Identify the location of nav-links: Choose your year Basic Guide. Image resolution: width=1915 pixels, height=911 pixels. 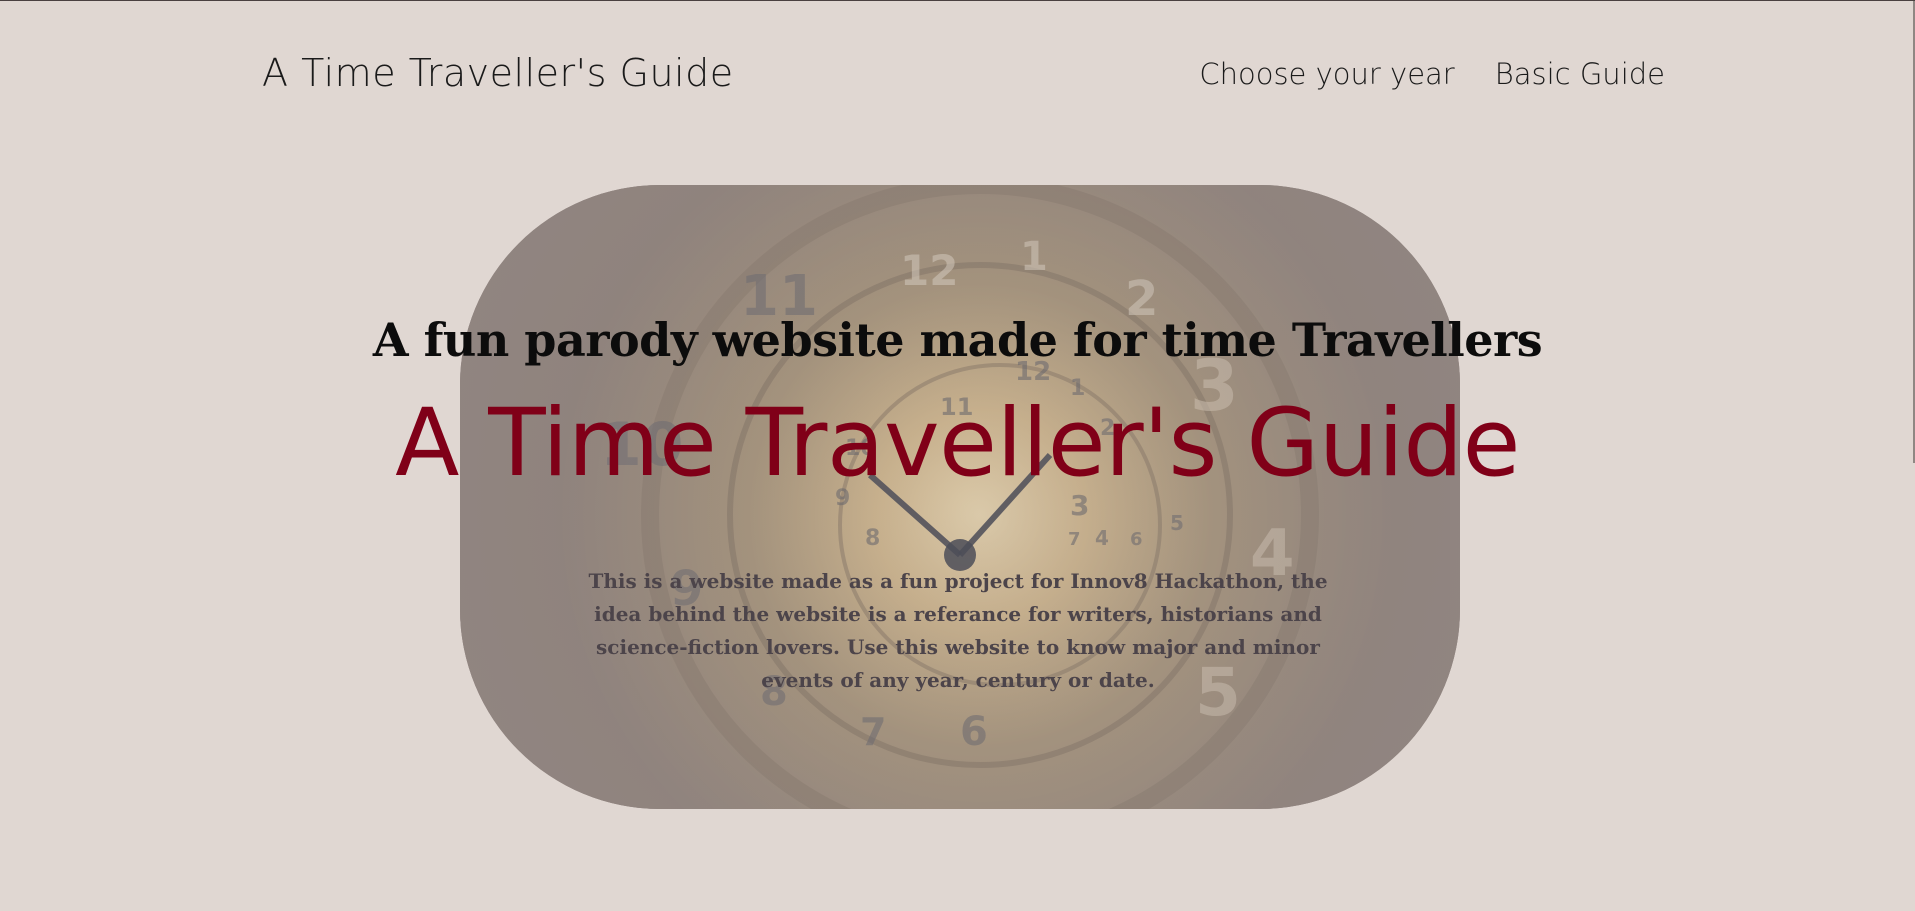
(1432, 74).